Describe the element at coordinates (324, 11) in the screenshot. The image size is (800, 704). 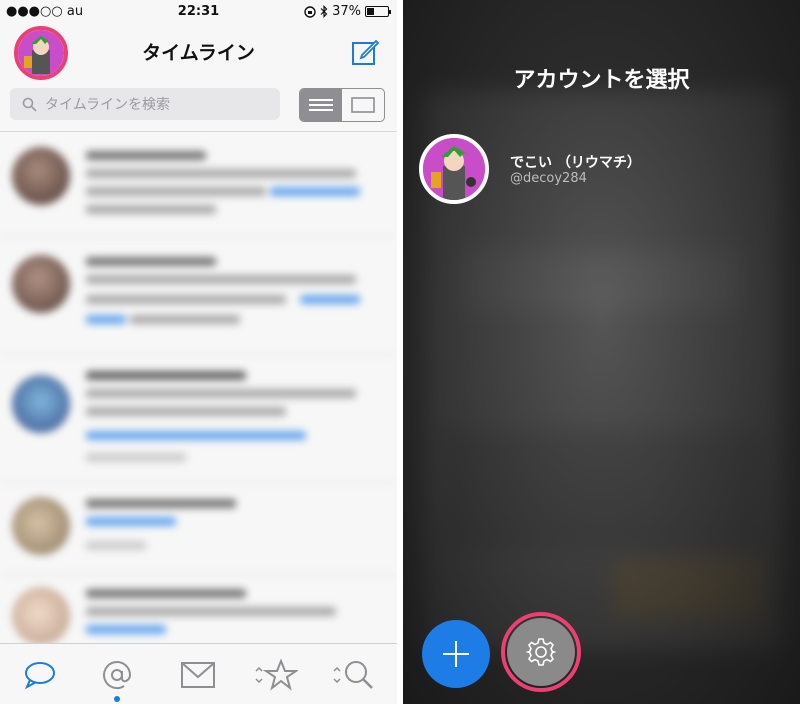
I see `bluetooth-icon` at that location.